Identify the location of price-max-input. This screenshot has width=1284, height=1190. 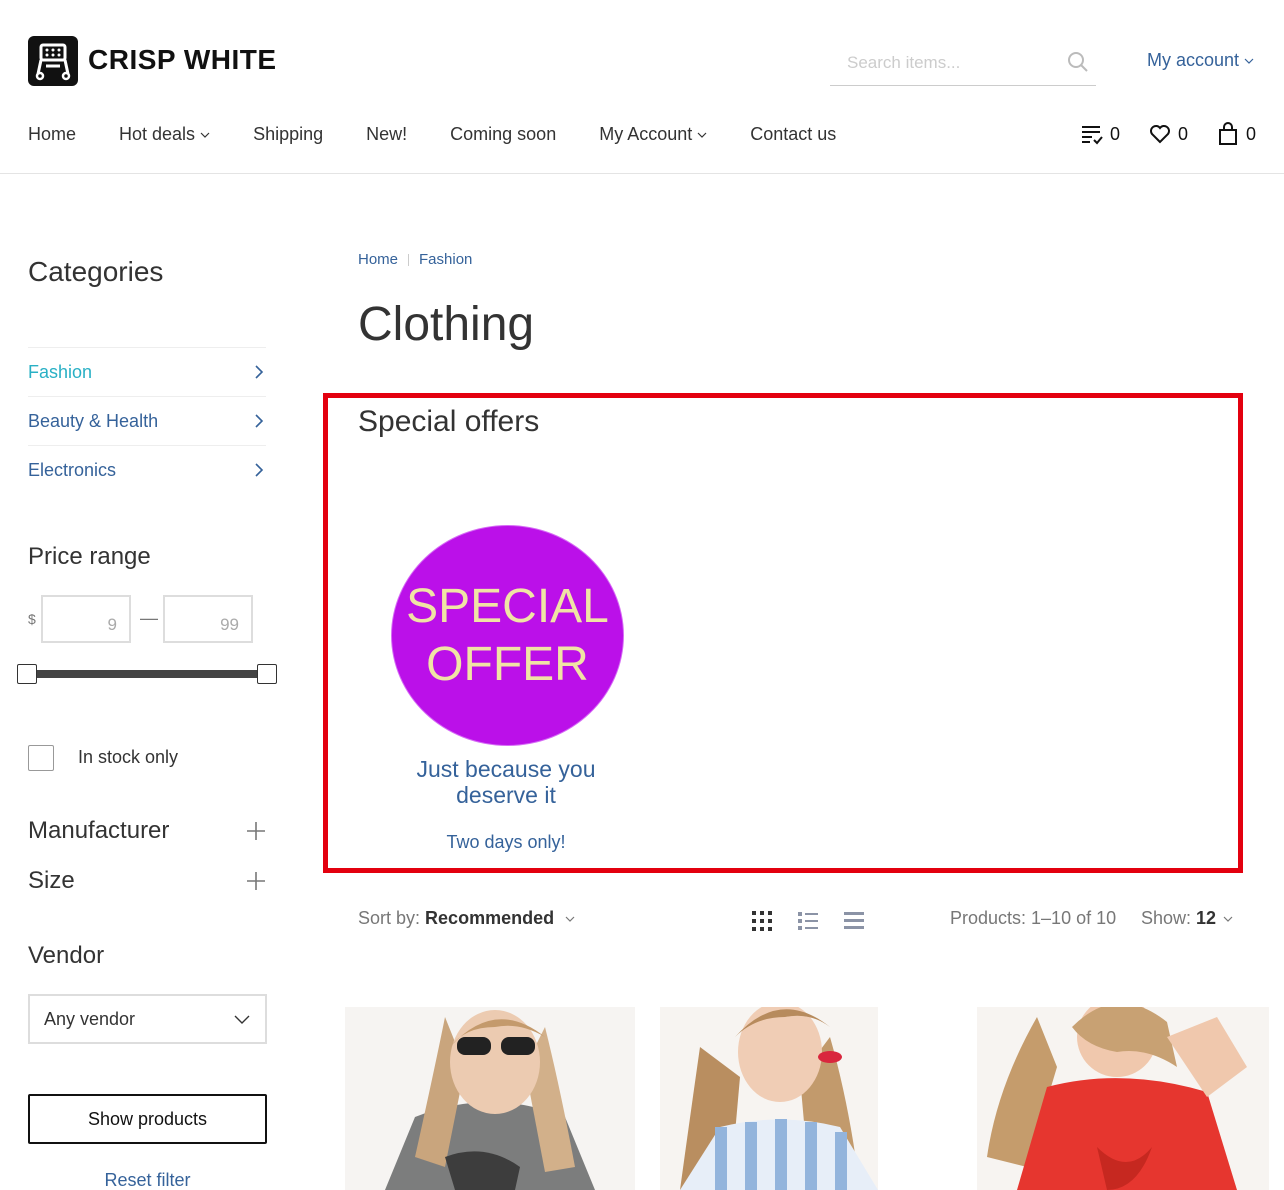
(208, 619).